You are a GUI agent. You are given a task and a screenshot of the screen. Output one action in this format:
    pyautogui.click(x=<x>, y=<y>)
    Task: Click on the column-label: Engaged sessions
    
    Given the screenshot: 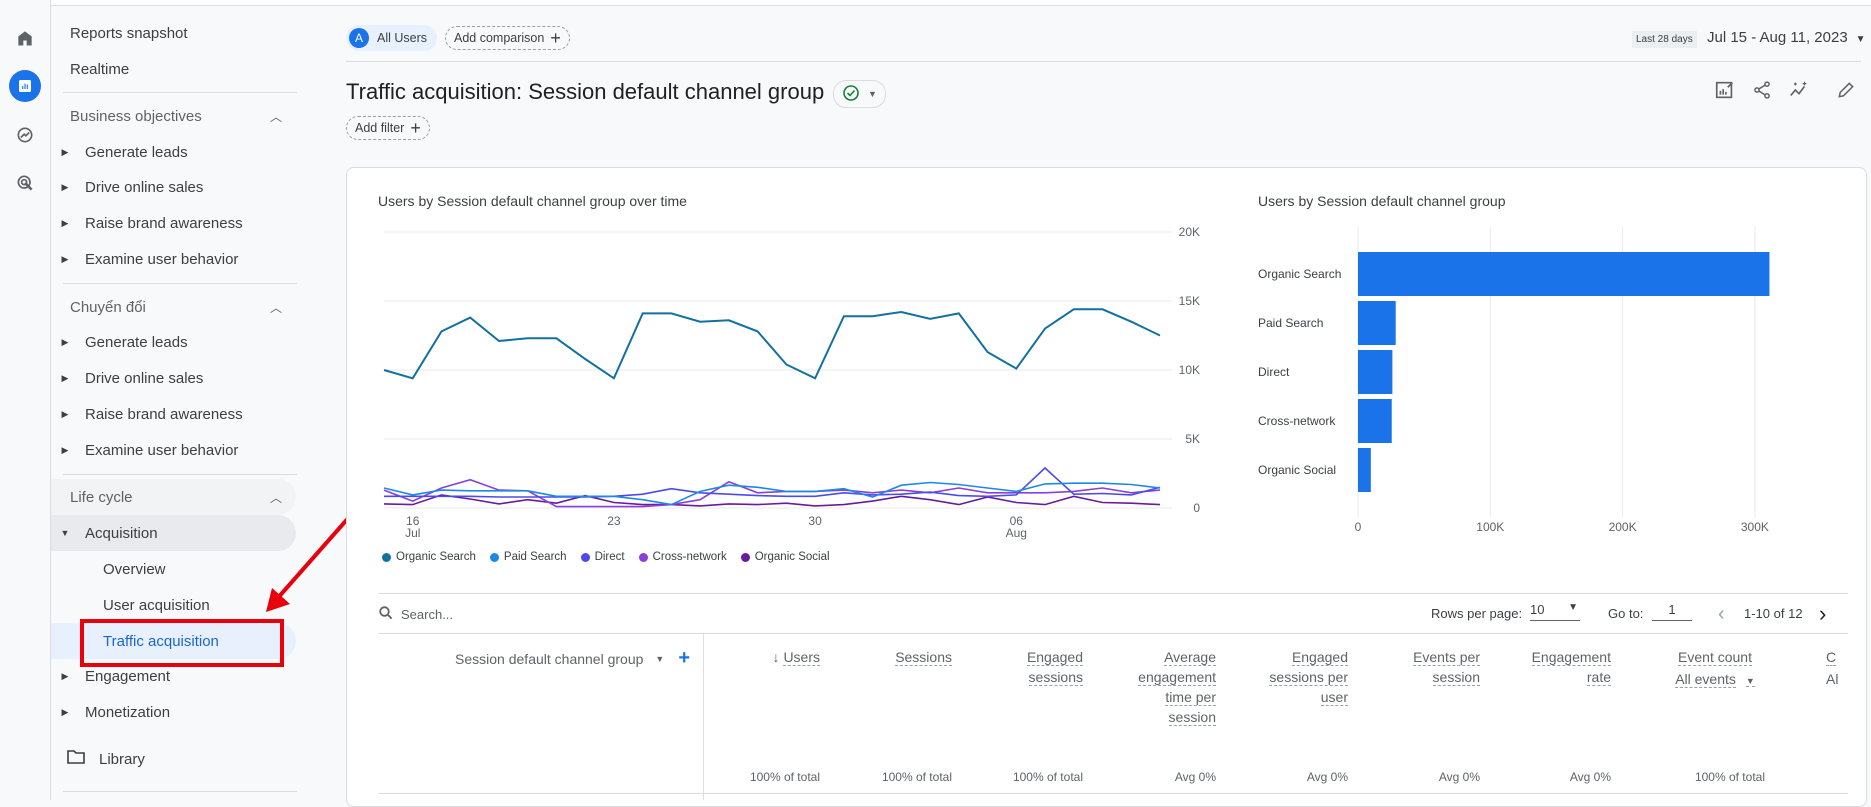 What is the action you would take?
    pyautogui.click(x=1054, y=667)
    